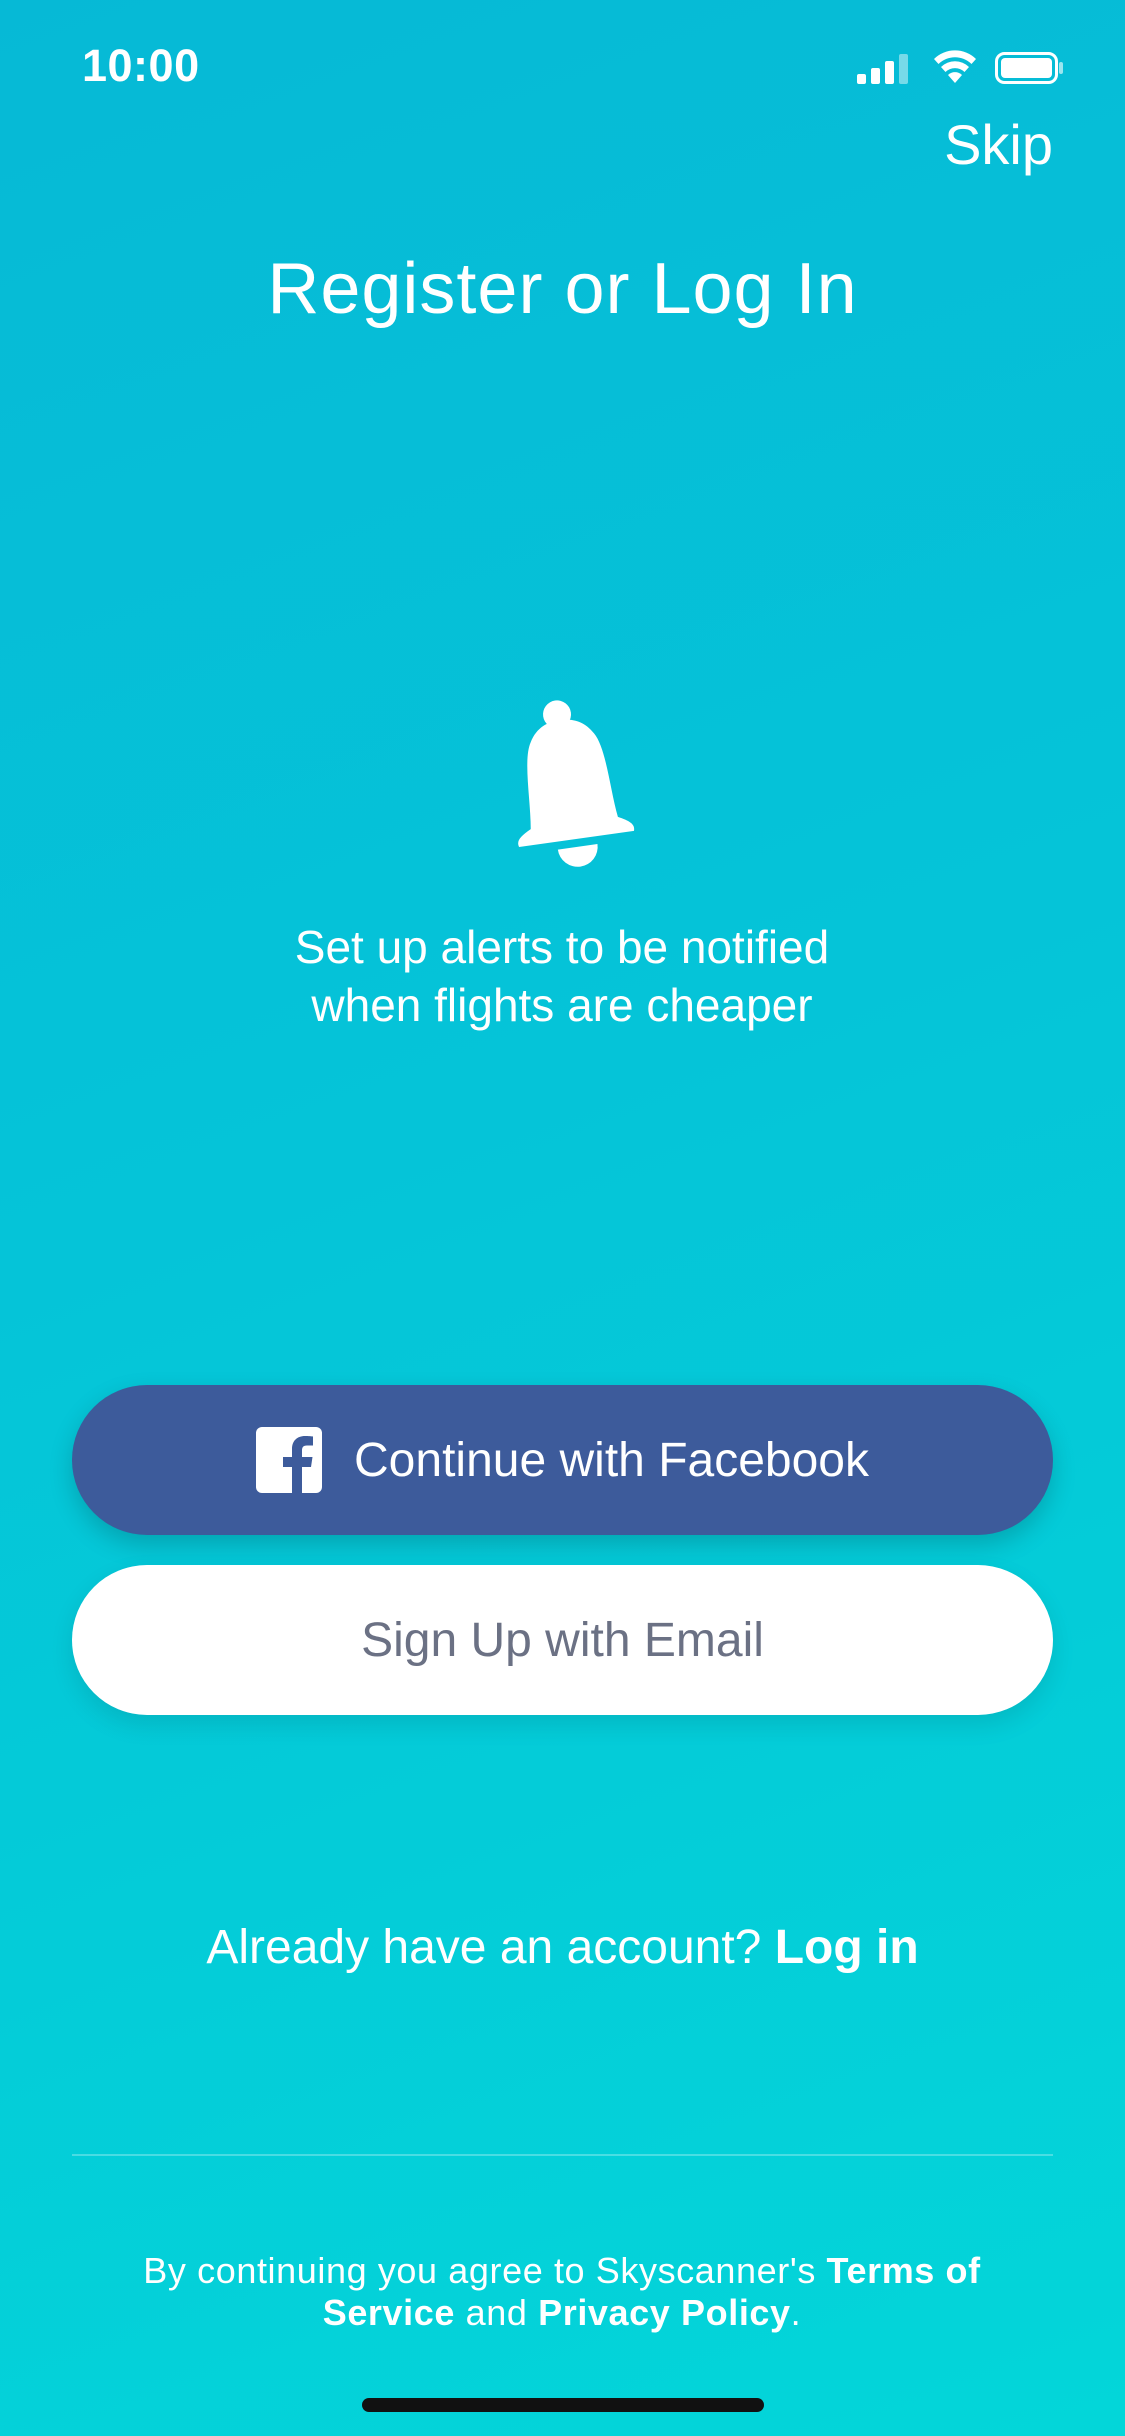 The height and width of the screenshot is (2436, 1125). I want to click on legal-conjunction: and, so click(496, 2312).